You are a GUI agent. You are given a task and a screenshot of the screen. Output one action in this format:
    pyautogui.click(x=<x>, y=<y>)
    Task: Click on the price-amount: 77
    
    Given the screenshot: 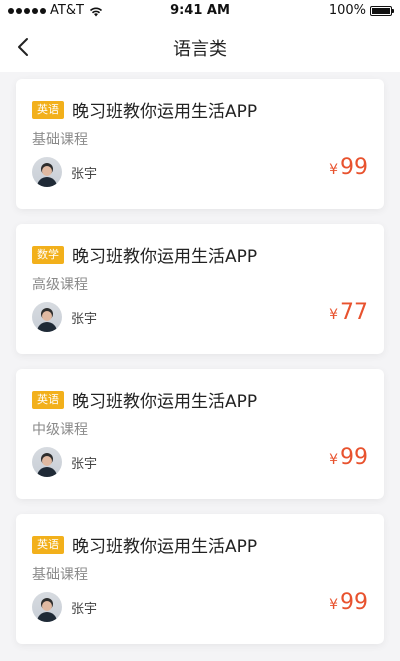 What is the action you would take?
    pyautogui.click(x=354, y=312)
    